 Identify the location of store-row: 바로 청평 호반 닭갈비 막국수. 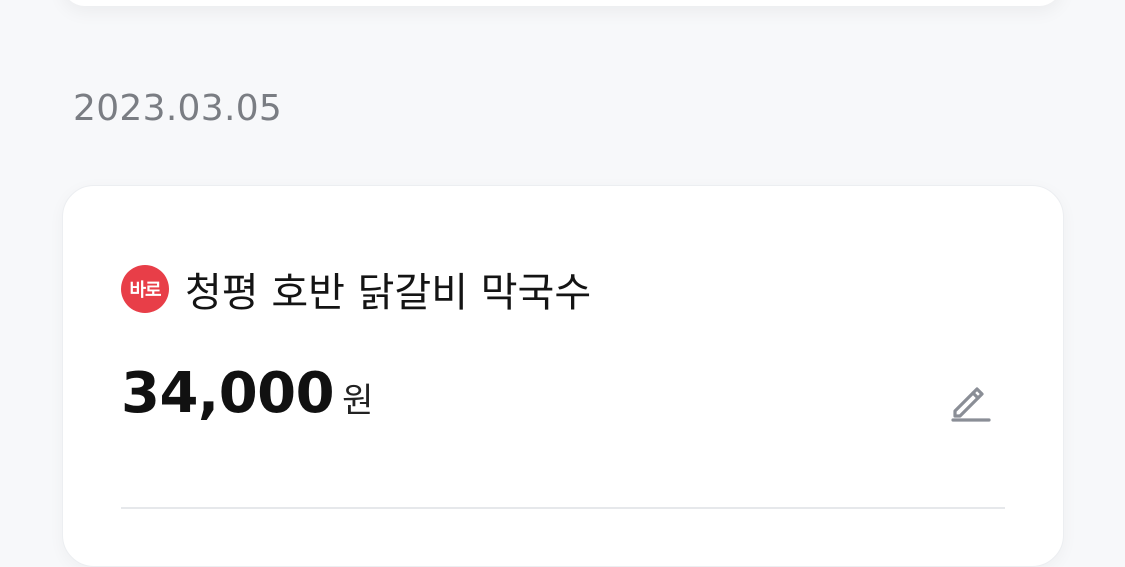
(356, 289).